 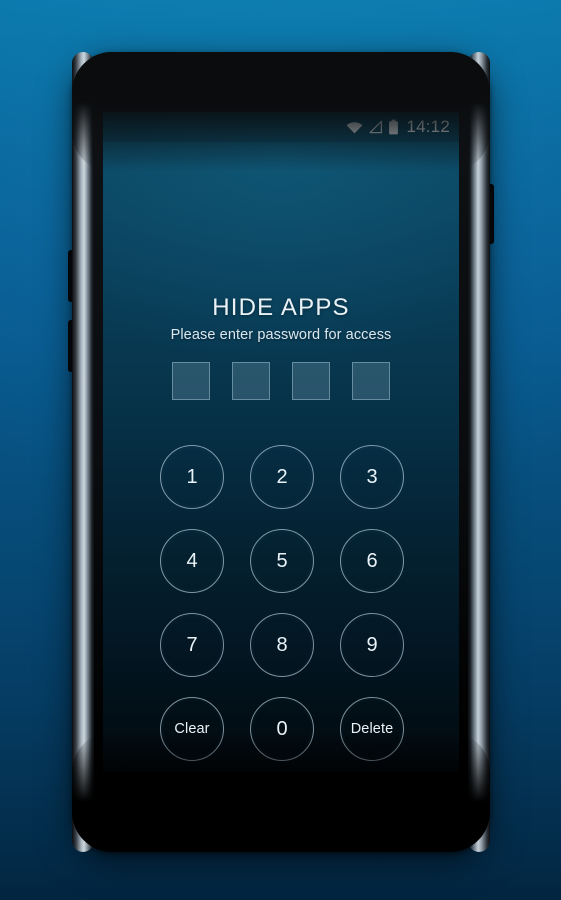 I want to click on key-1: 1, so click(x=192, y=477).